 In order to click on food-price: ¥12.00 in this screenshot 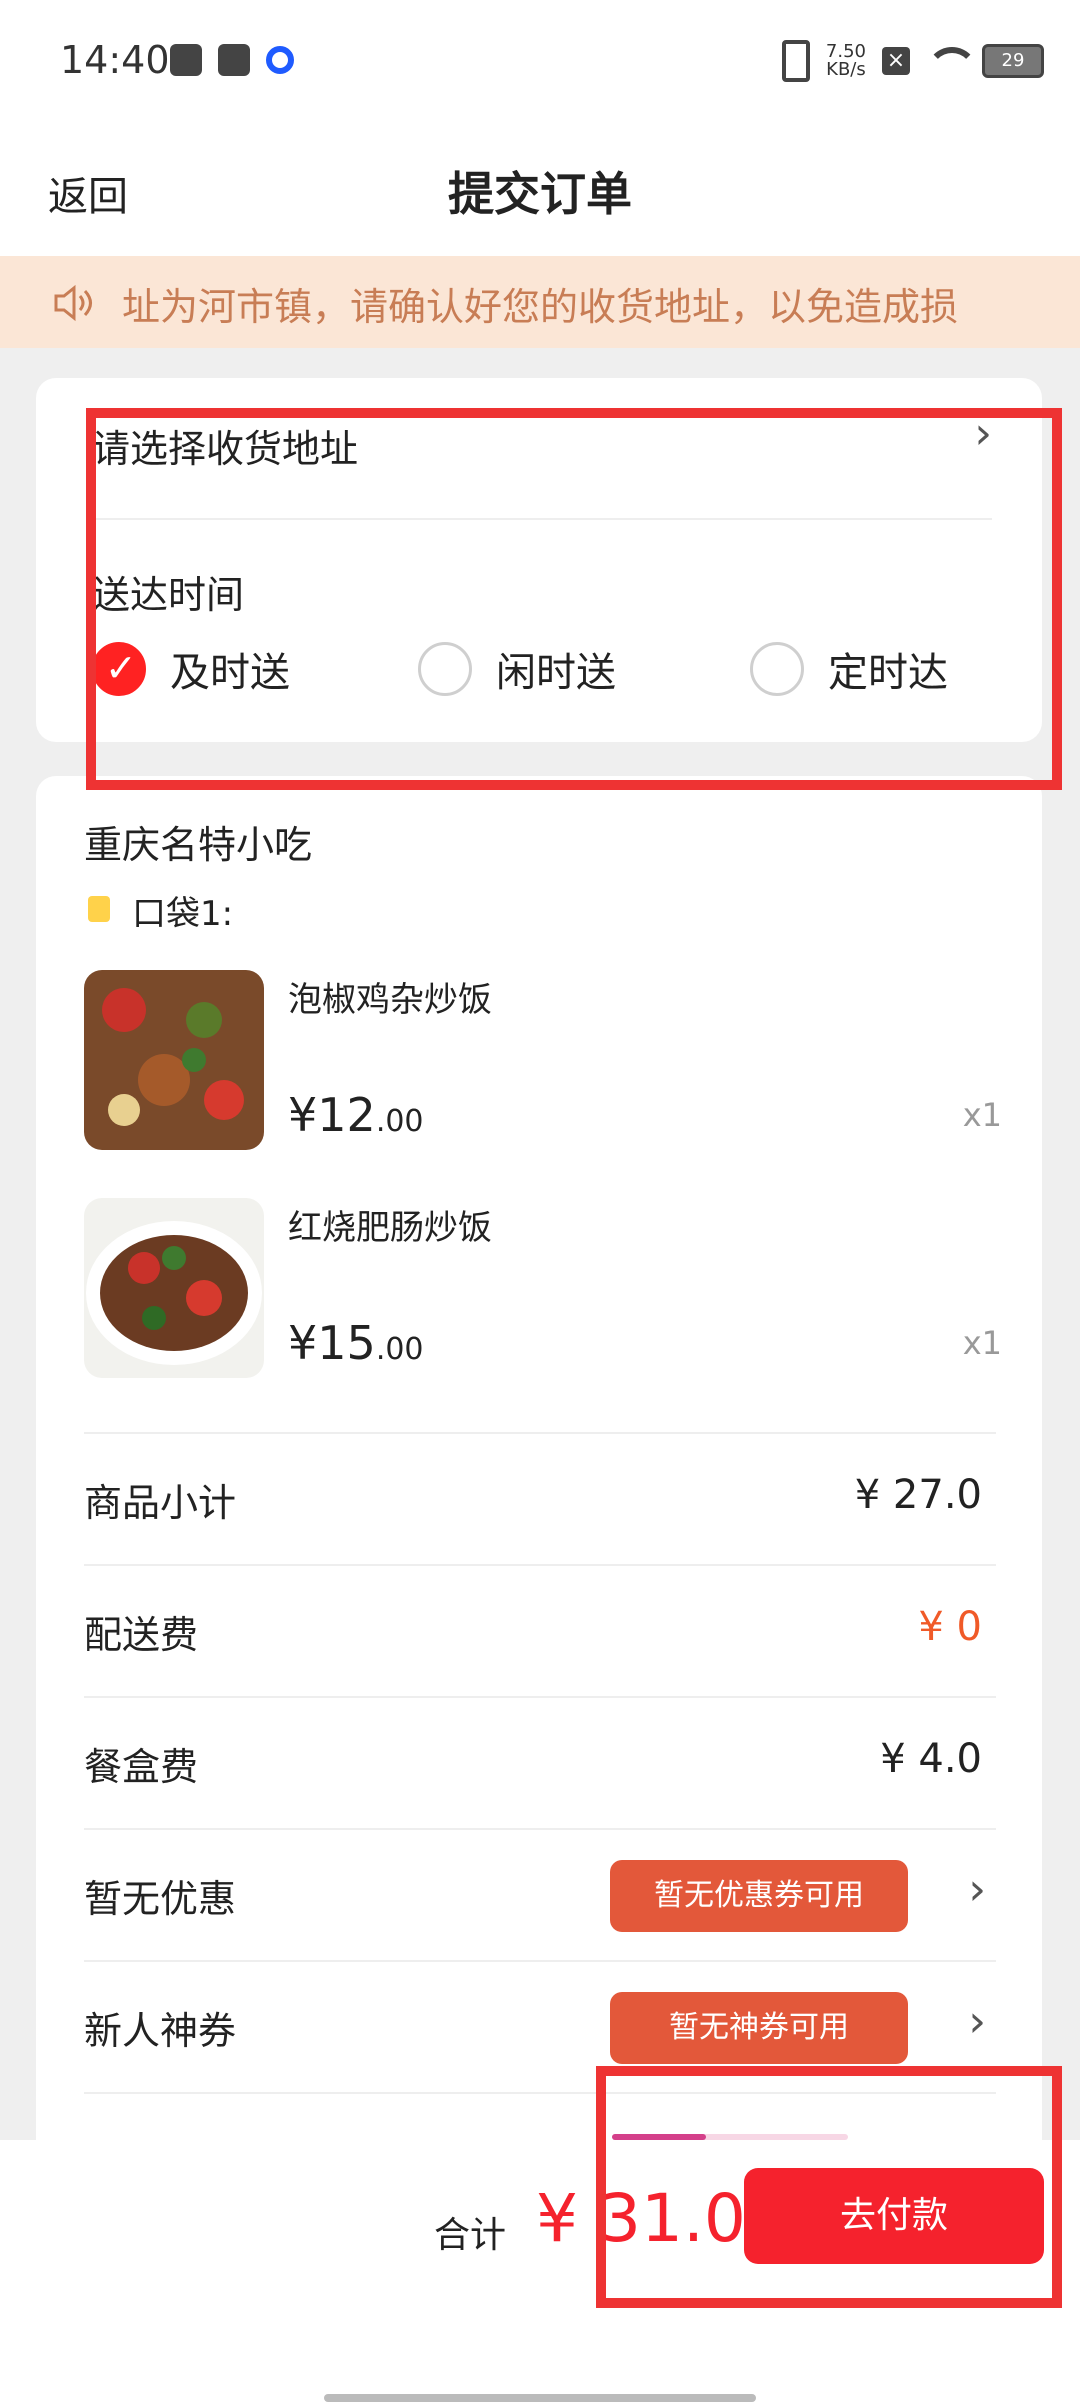, I will do `click(356, 1115)`.